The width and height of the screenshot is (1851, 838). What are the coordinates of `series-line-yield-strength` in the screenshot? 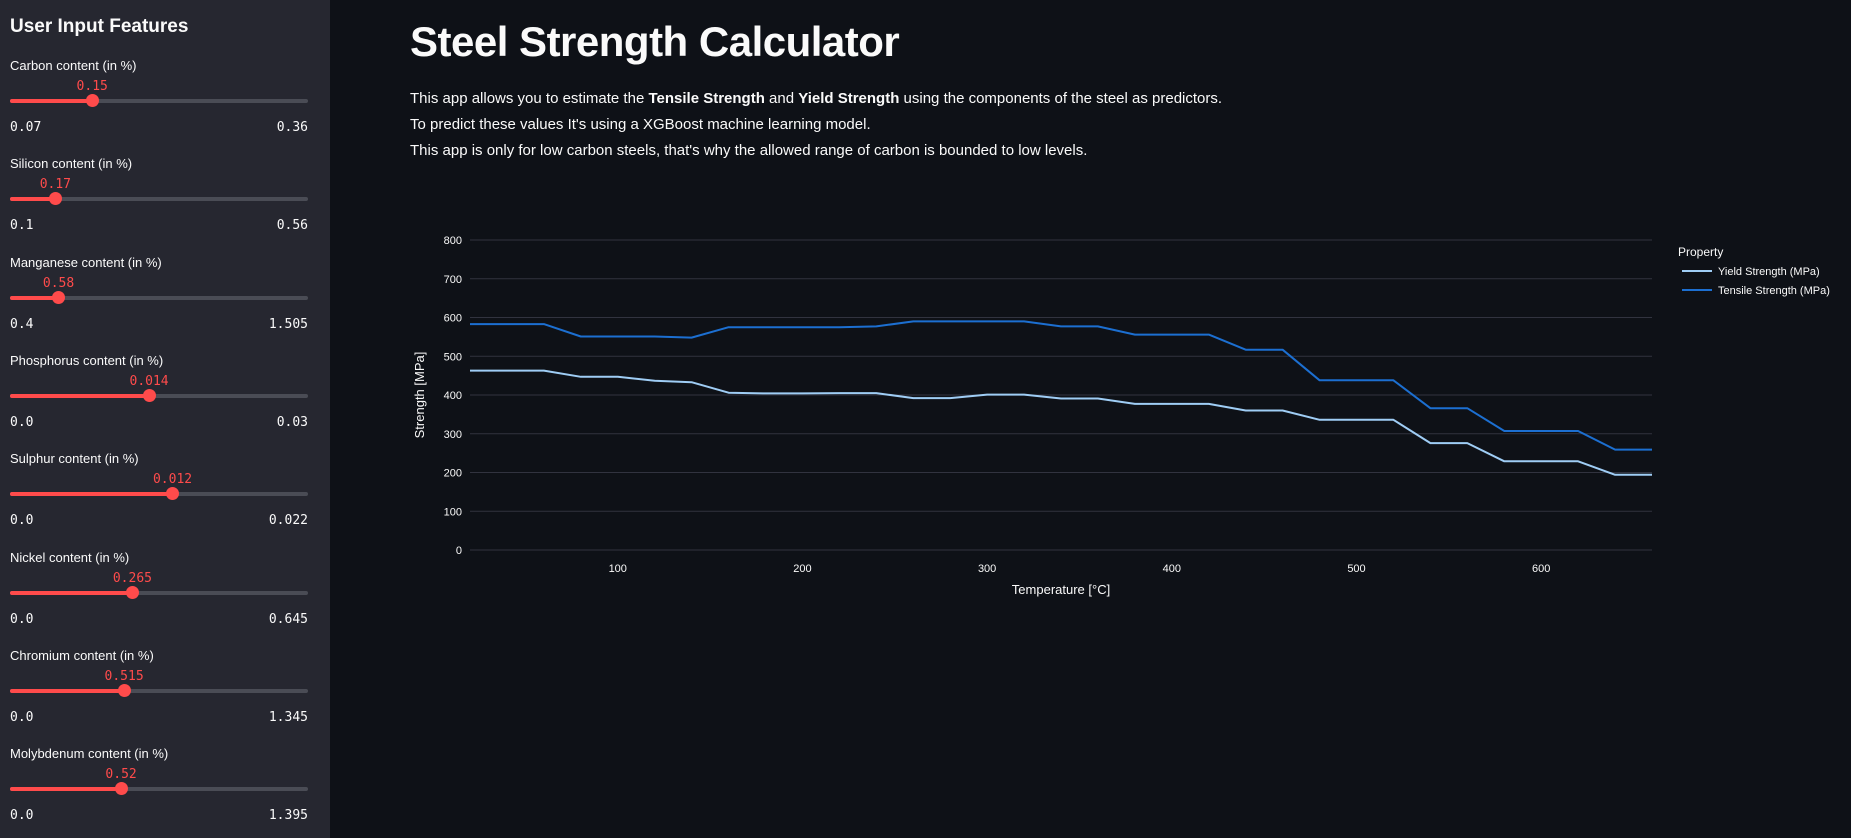 It's located at (1061, 422).